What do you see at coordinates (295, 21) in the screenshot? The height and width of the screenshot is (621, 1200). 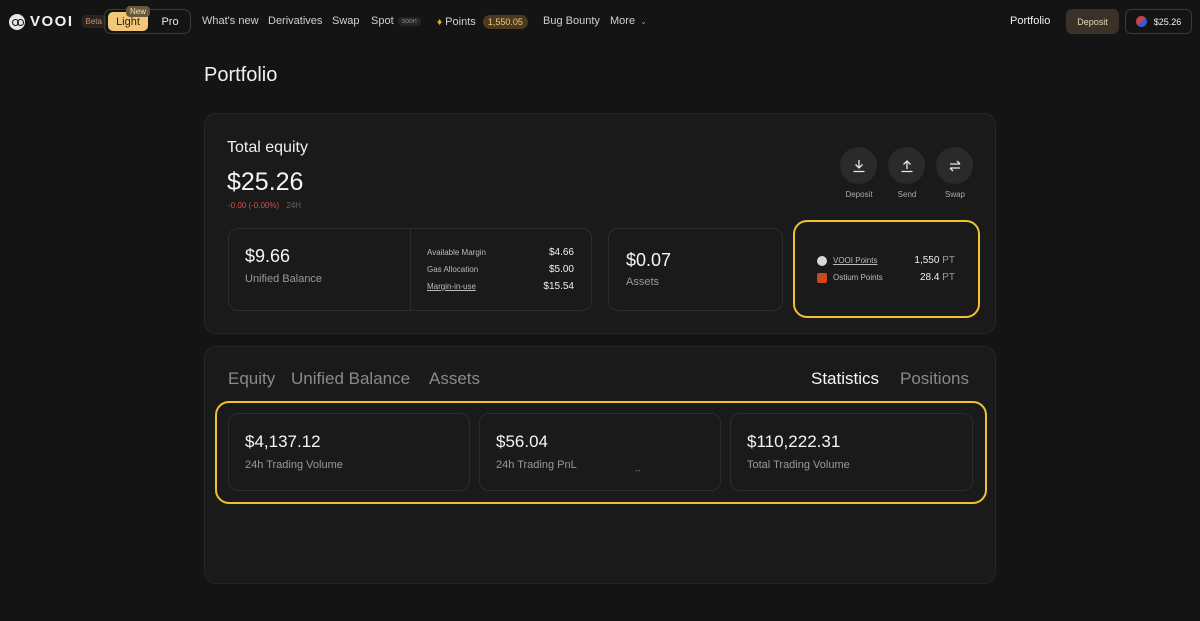 I see `nav-derivatives: Derivatives` at bounding box center [295, 21].